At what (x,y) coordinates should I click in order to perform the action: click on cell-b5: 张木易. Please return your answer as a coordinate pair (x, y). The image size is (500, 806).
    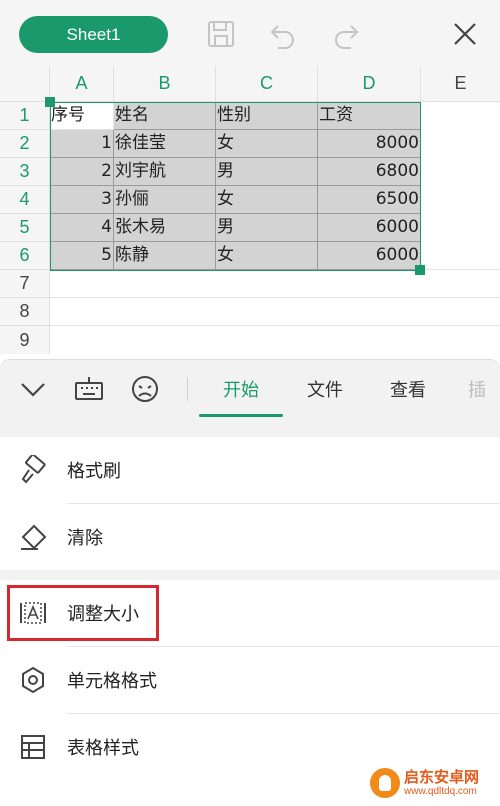
    Looking at the image, I should click on (165, 228).